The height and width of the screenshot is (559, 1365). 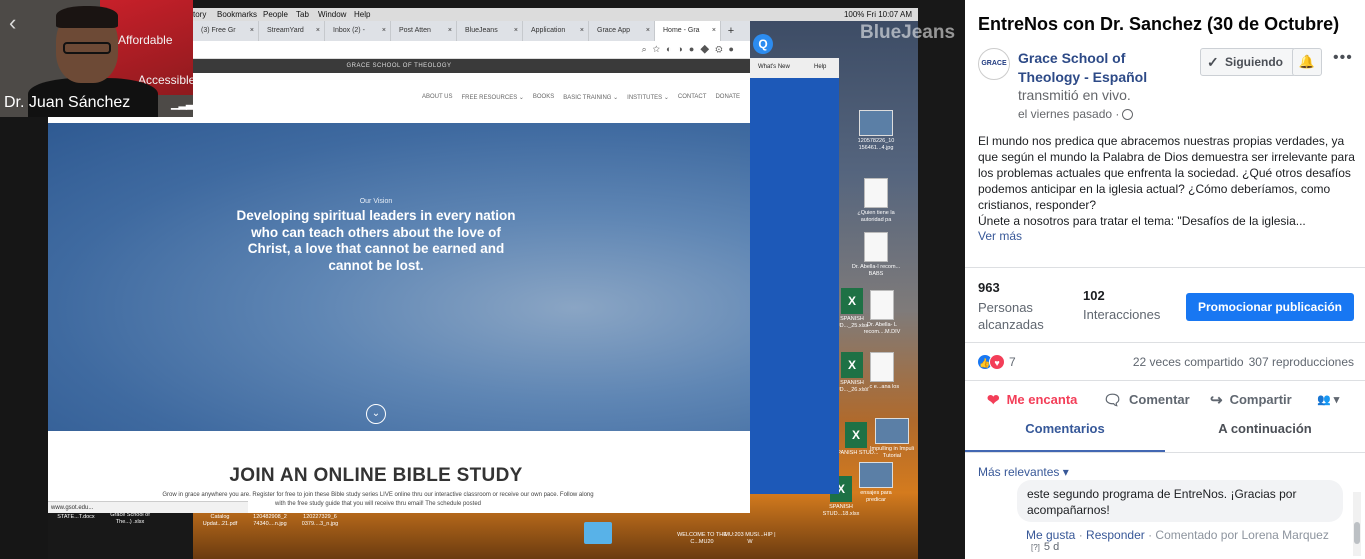 What do you see at coordinates (87, 17) in the screenshot?
I see `presenter-hair` at bounding box center [87, 17].